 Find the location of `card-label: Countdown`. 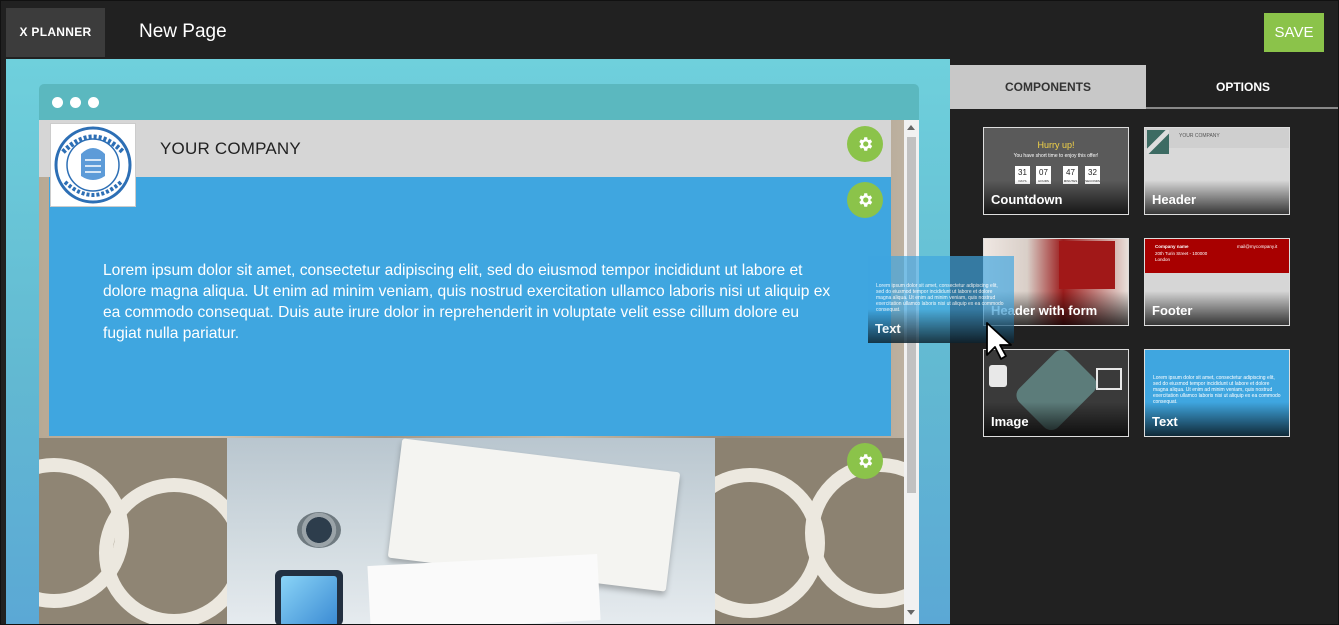

card-label: Countdown is located at coordinates (1056, 197).